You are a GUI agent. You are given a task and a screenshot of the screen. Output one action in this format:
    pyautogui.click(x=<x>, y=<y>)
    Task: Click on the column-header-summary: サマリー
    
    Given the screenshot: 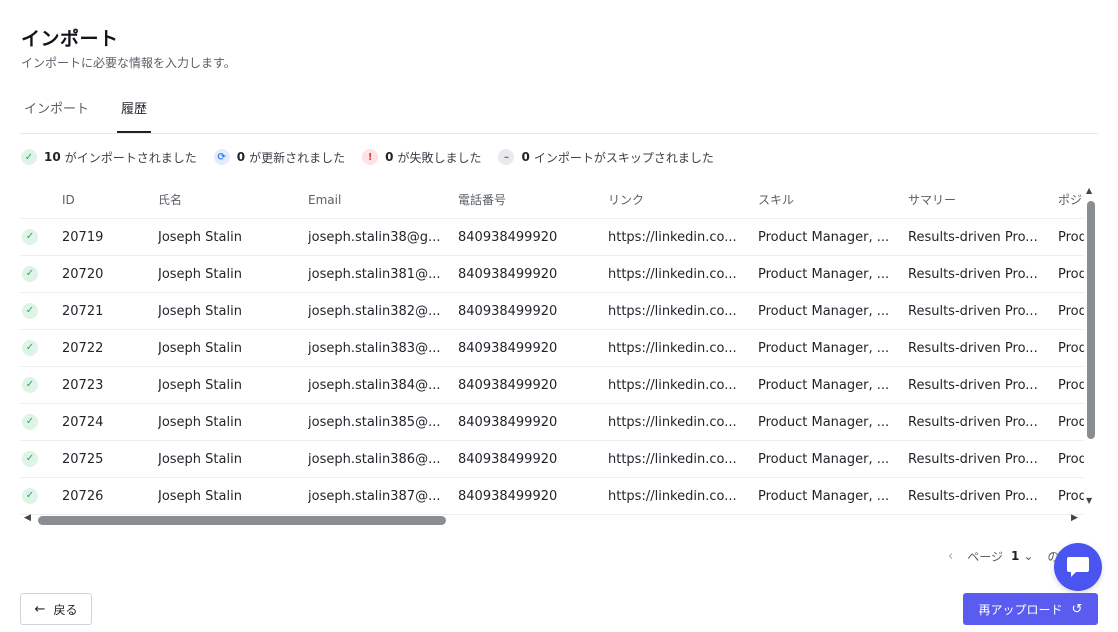 What is the action you would take?
    pyautogui.click(x=978, y=200)
    